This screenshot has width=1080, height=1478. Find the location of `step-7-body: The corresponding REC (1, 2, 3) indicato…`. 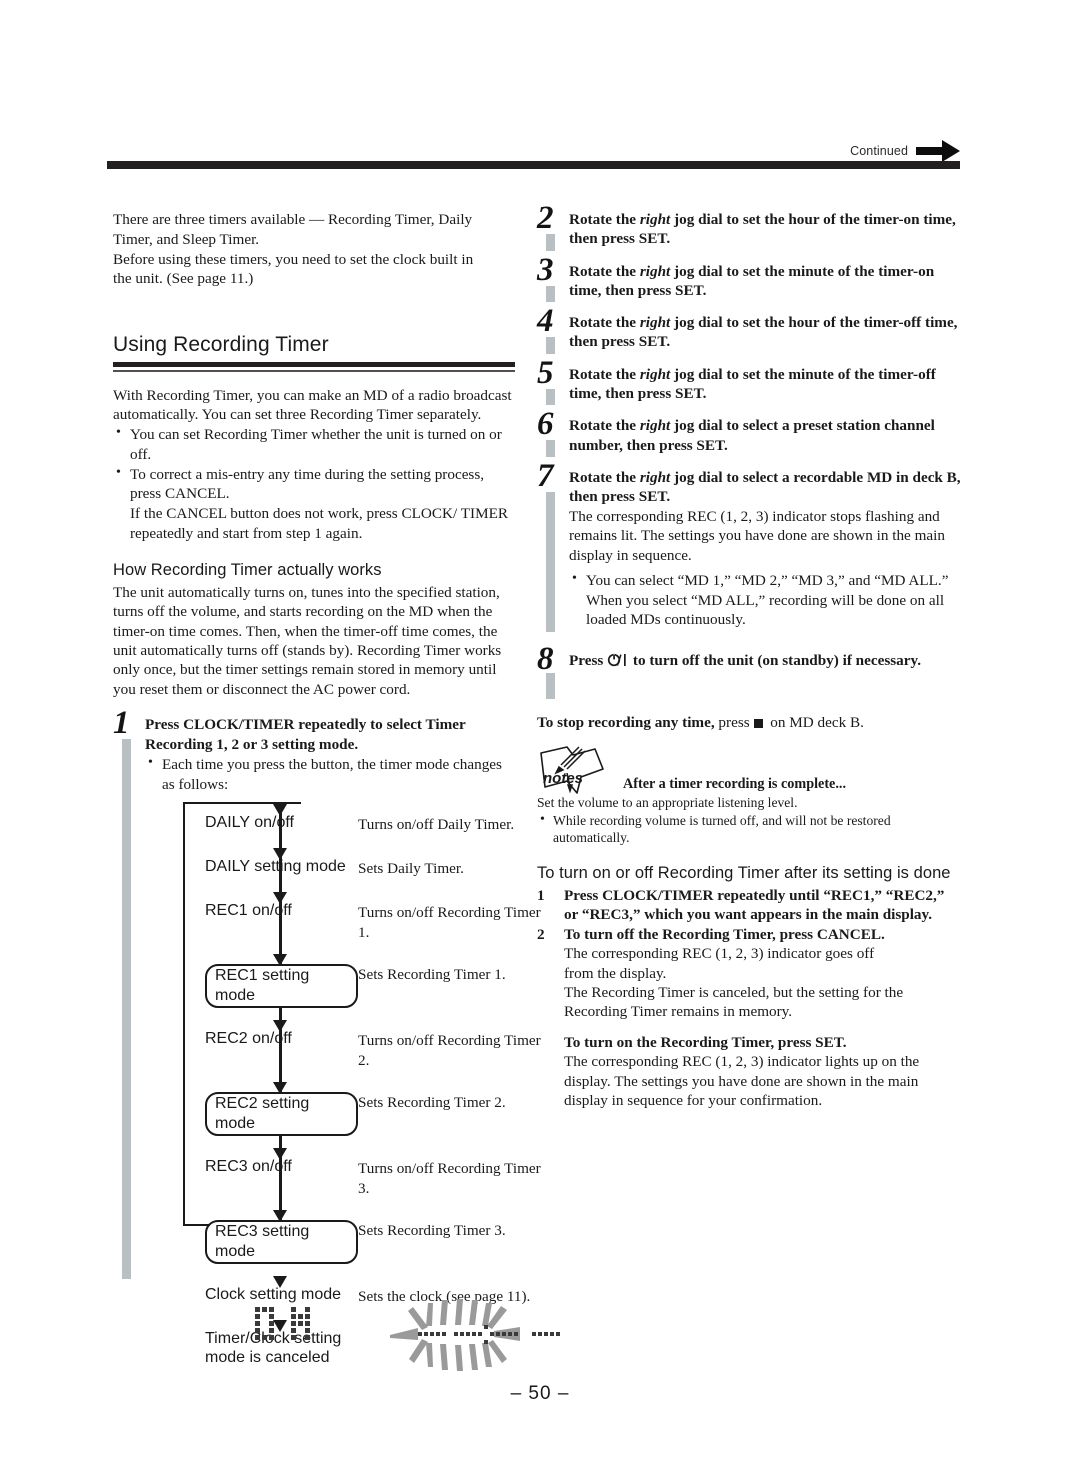

step-7-body: The corresponding REC (1, 2, 3) indicato… is located at coordinates (757, 536).